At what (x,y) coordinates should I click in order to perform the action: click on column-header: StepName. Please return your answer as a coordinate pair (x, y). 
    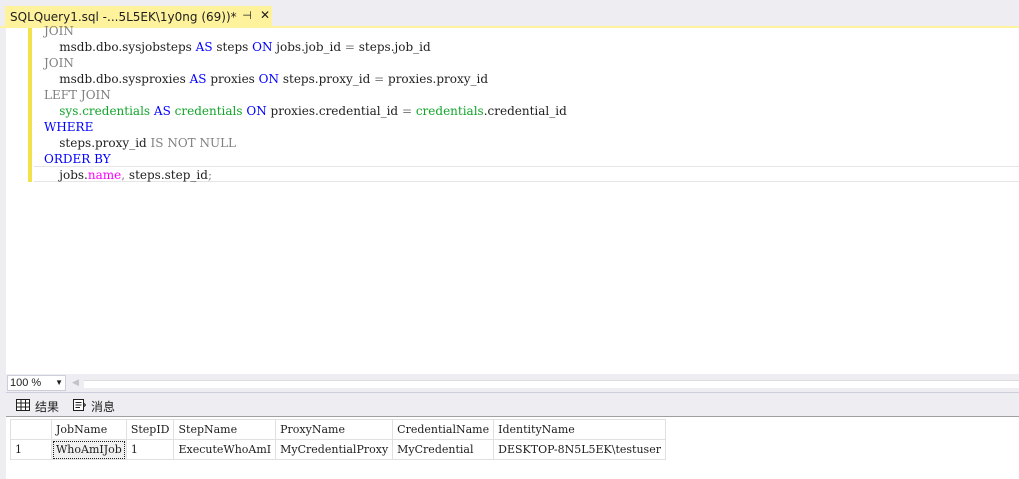
    Looking at the image, I should click on (225, 429).